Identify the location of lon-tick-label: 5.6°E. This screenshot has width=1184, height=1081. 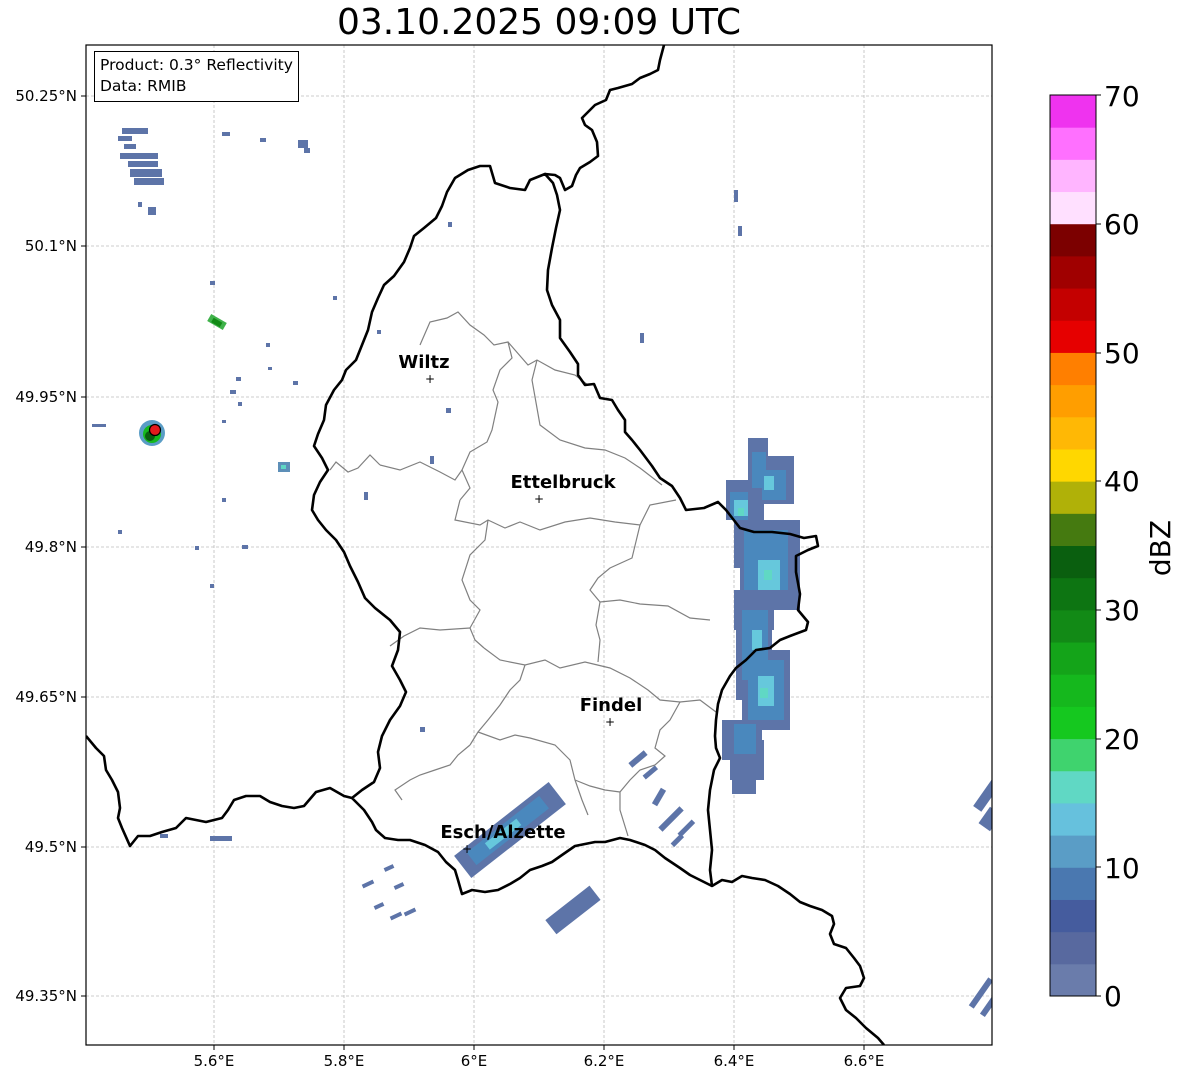
(214, 1061).